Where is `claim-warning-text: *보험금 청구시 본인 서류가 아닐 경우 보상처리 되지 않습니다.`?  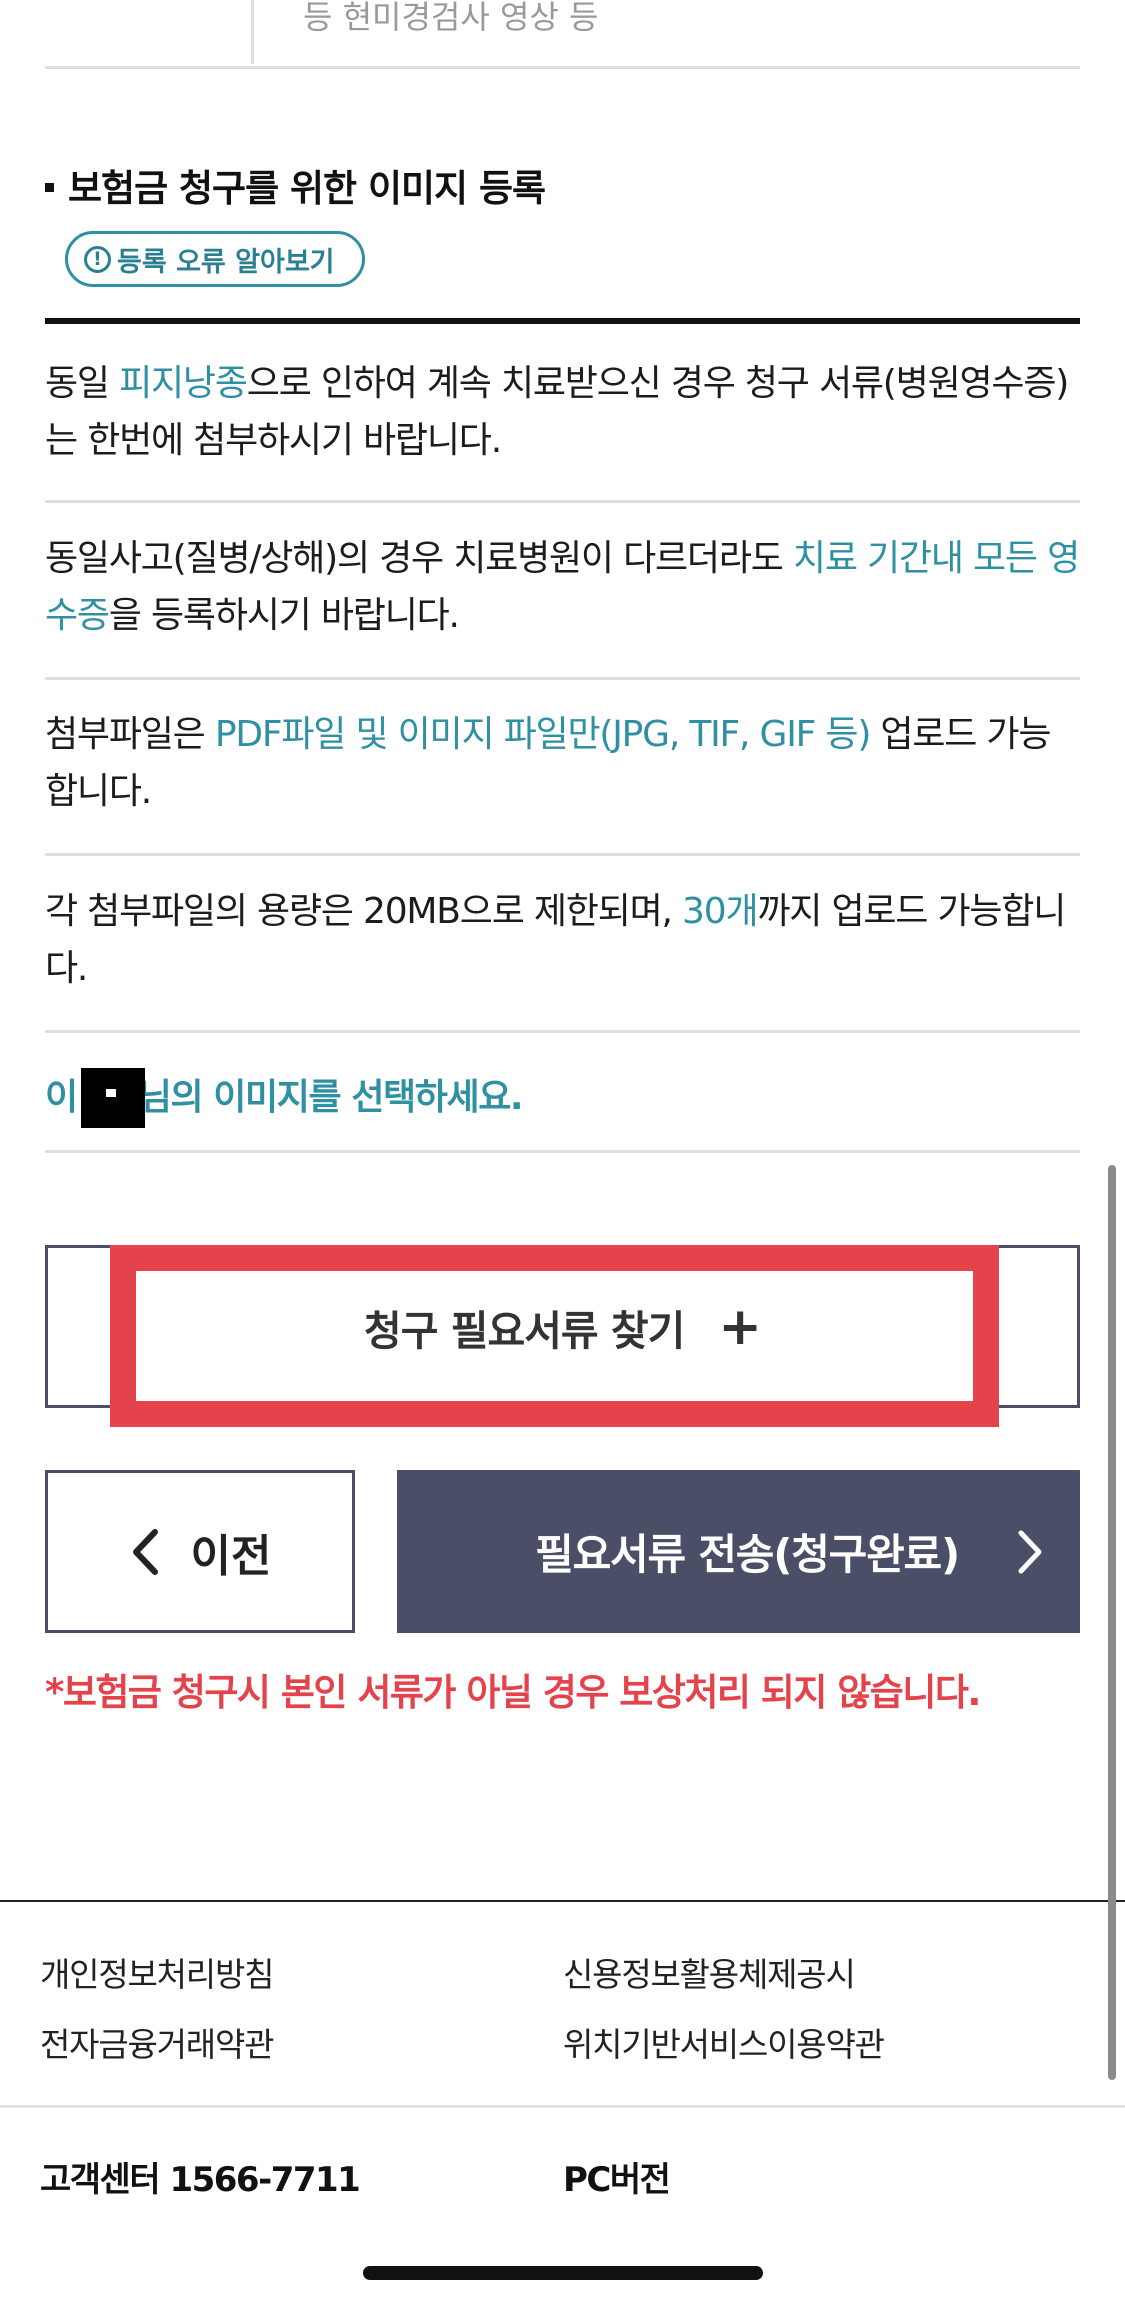
claim-warning-text: *보험금 청구시 본인 서류가 아닐 경우 보상처리 되지 않습니다. is located at coordinates (513, 1692).